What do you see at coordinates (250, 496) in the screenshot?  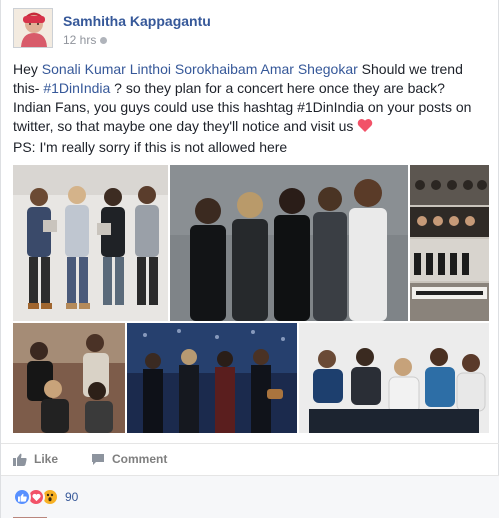 I see `post-footer: 90` at bounding box center [250, 496].